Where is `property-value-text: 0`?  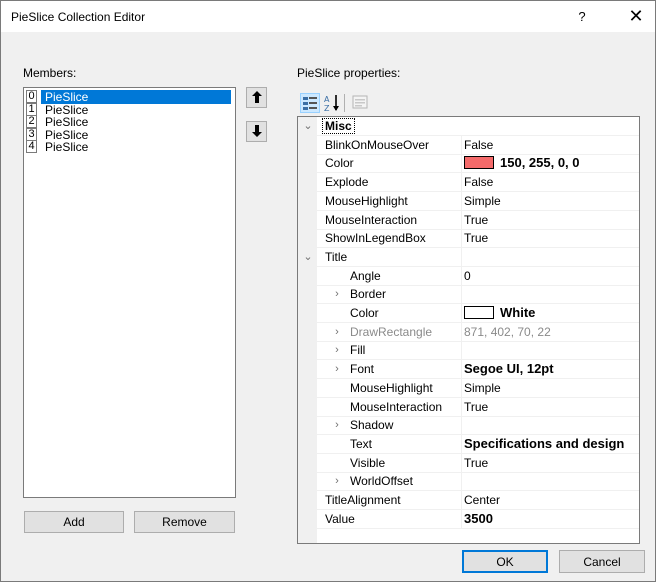
property-value-text: 0 is located at coordinates (467, 275).